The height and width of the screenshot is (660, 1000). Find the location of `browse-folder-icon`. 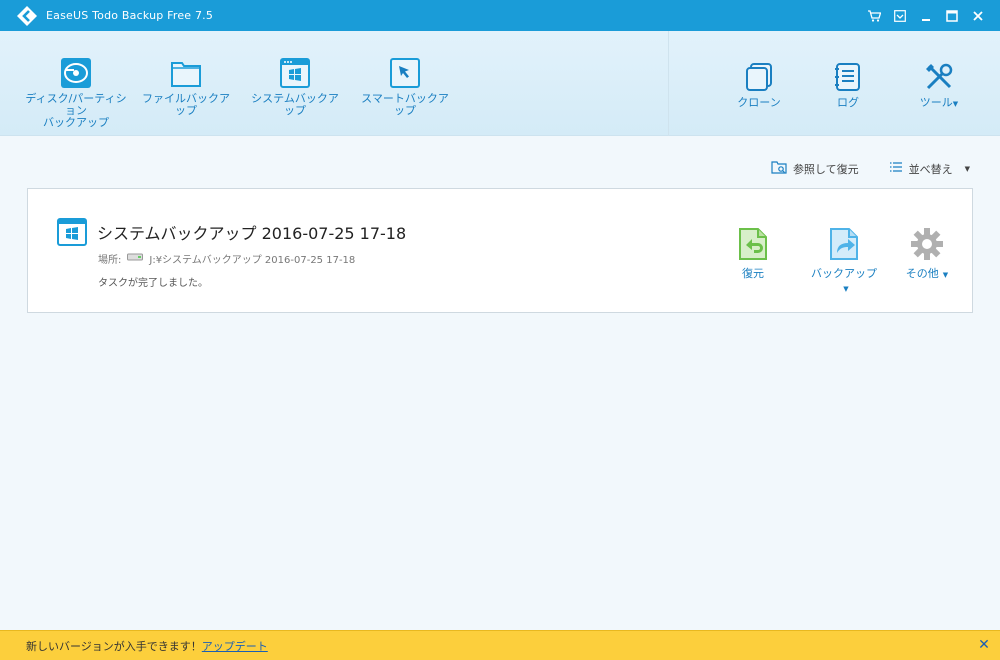

browse-folder-icon is located at coordinates (779, 168).